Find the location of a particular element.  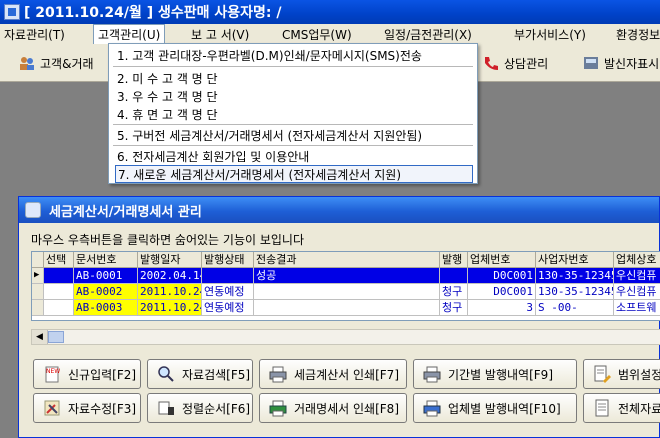

col-header-date: 발행일자 is located at coordinates (170, 260).